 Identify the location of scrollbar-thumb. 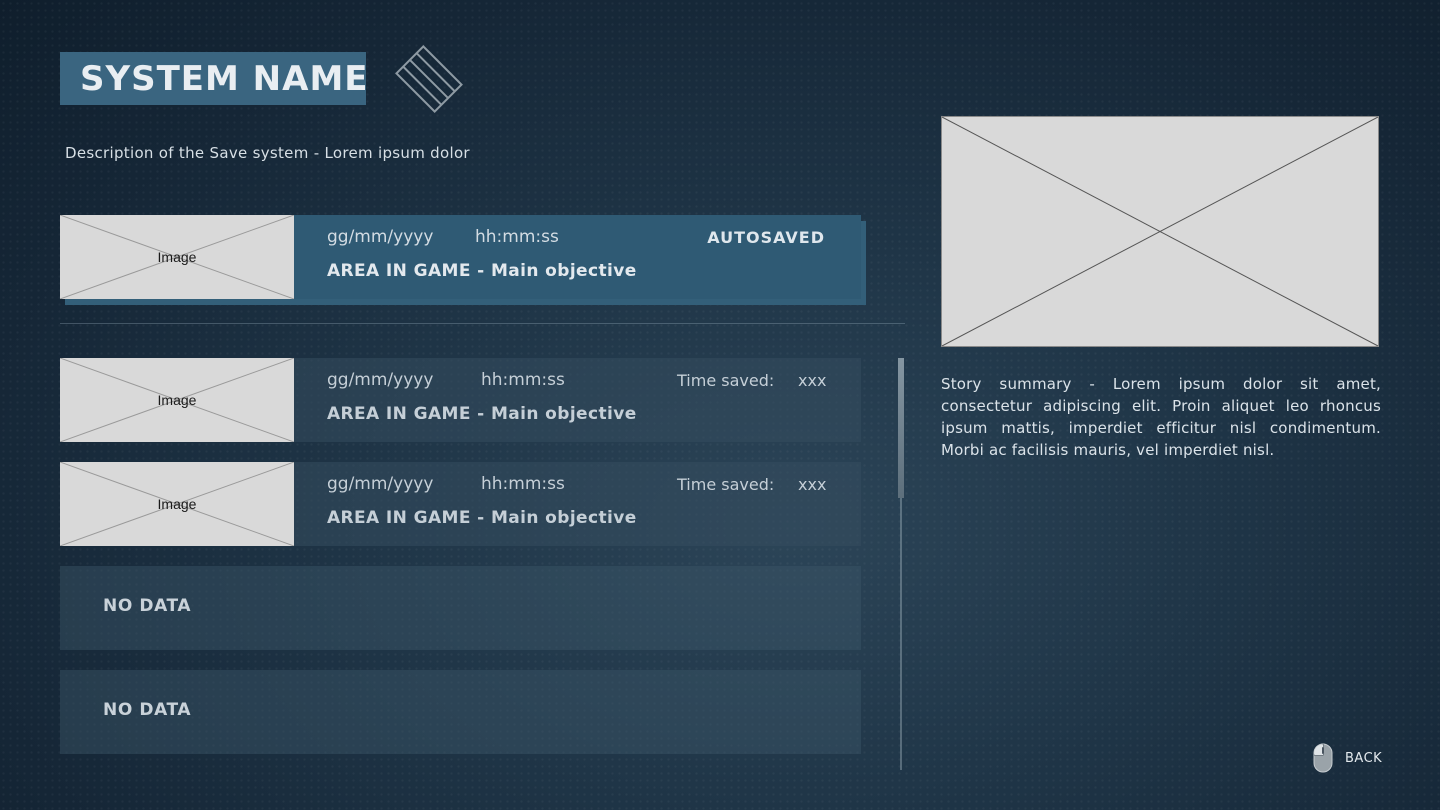
(901, 428).